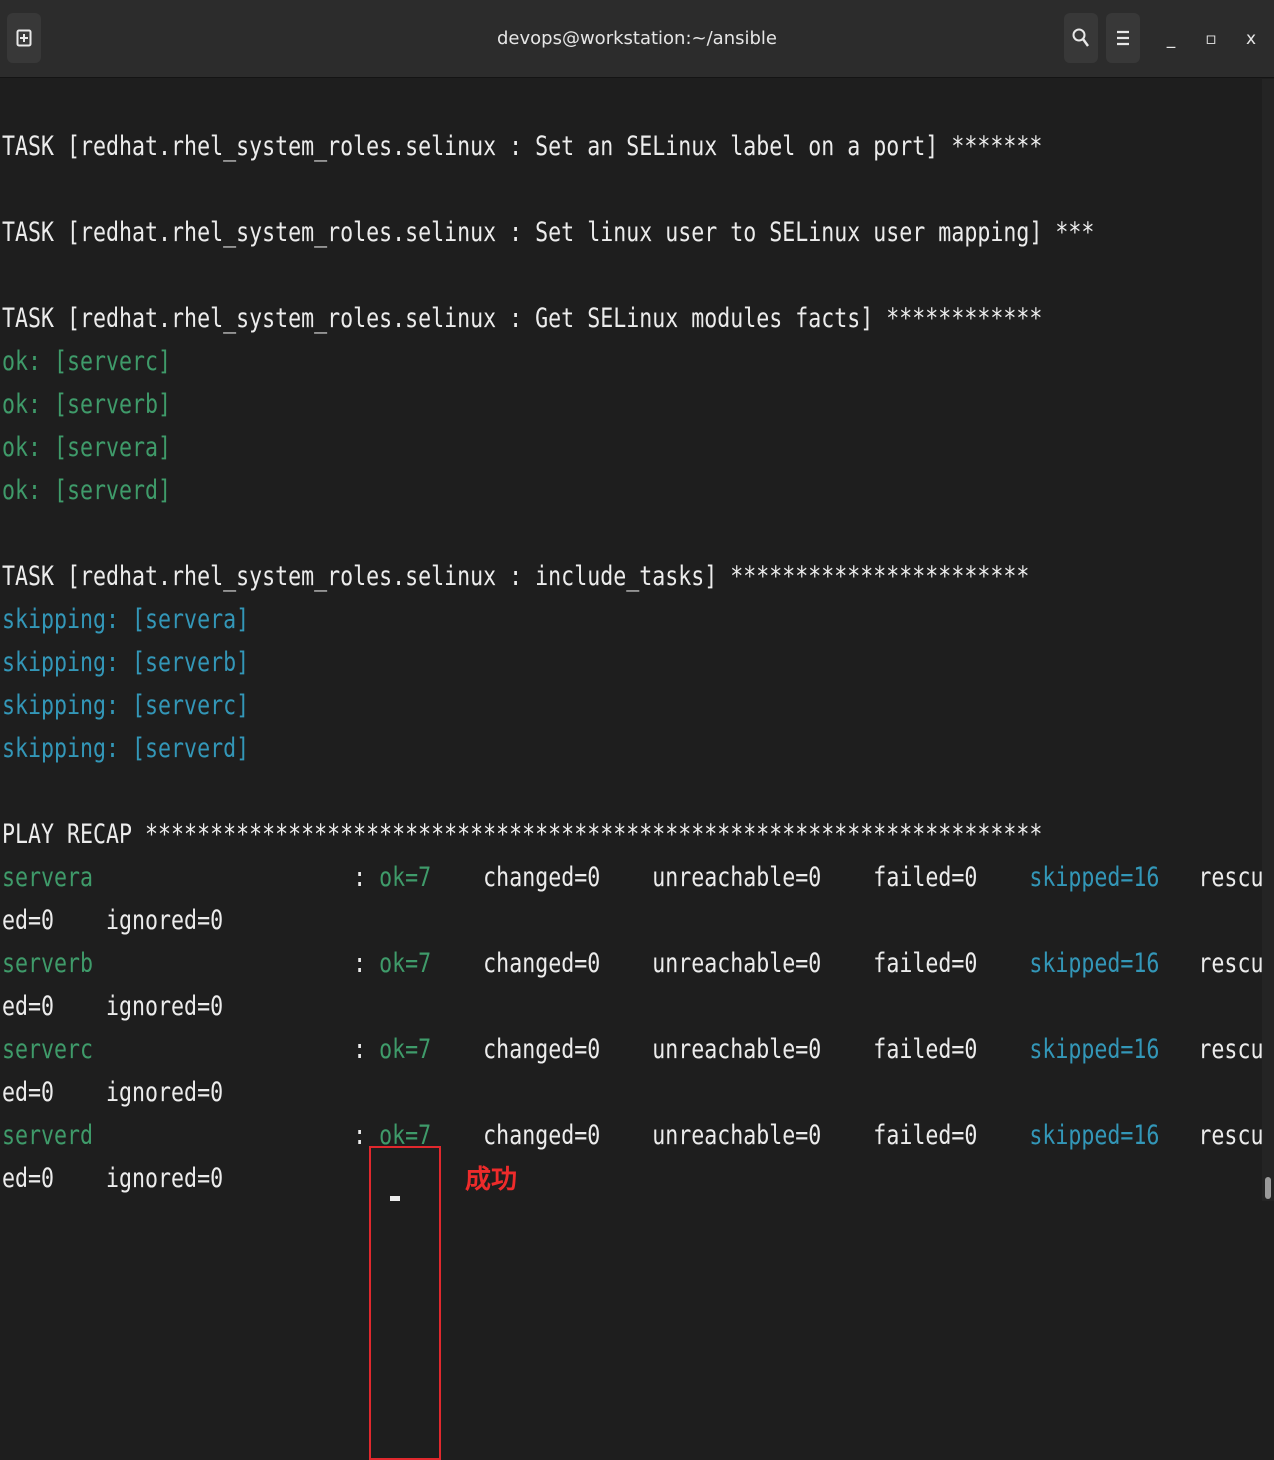  I want to click on close-button: x, so click(1251, 39).